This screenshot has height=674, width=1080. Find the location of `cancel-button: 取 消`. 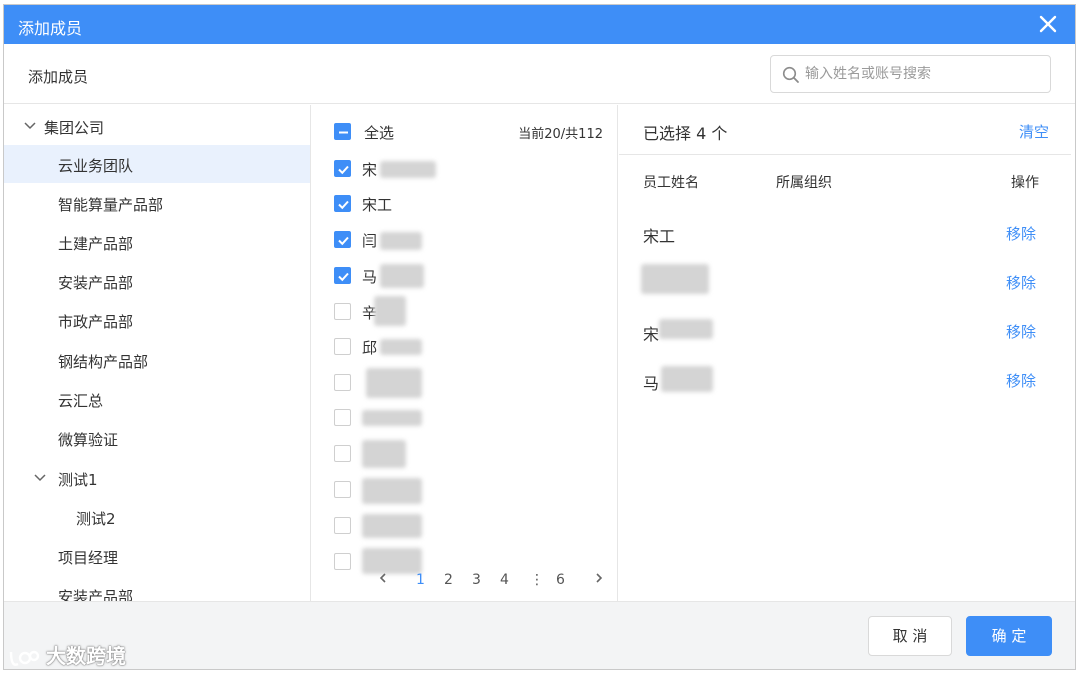

cancel-button: 取 消 is located at coordinates (910, 636).